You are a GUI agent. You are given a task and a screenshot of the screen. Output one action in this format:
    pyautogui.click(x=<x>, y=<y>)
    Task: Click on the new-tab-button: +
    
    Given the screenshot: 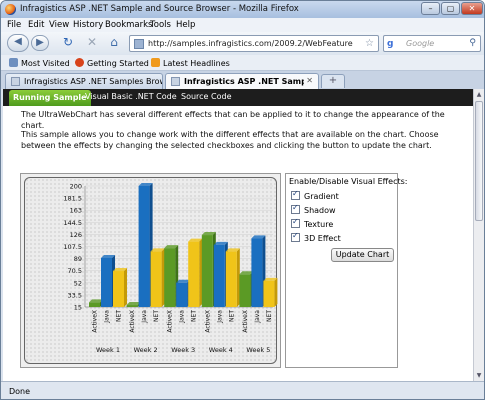 What is the action you would take?
    pyautogui.click(x=333, y=81)
    